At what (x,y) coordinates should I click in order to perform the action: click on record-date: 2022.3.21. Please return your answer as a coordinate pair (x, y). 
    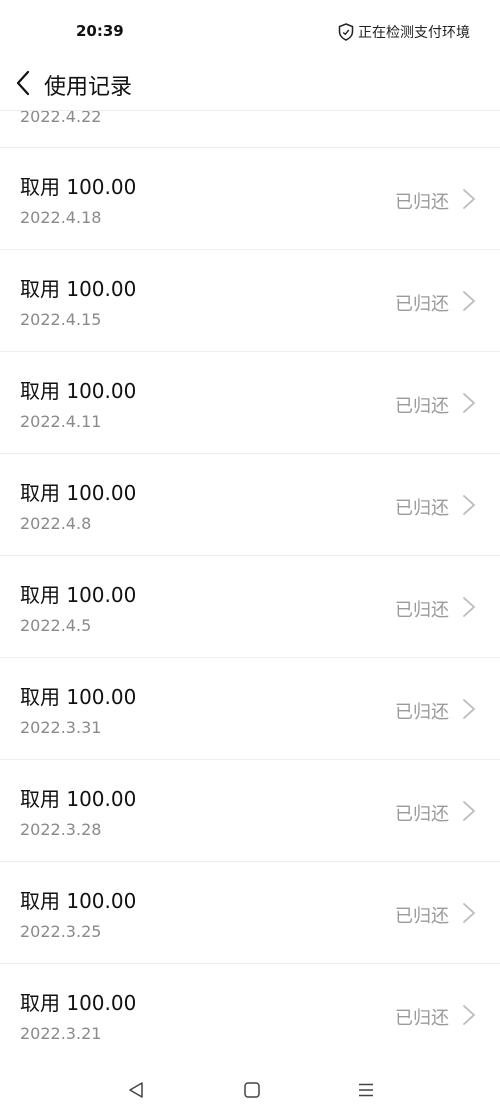
    Looking at the image, I should click on (61, 1033).